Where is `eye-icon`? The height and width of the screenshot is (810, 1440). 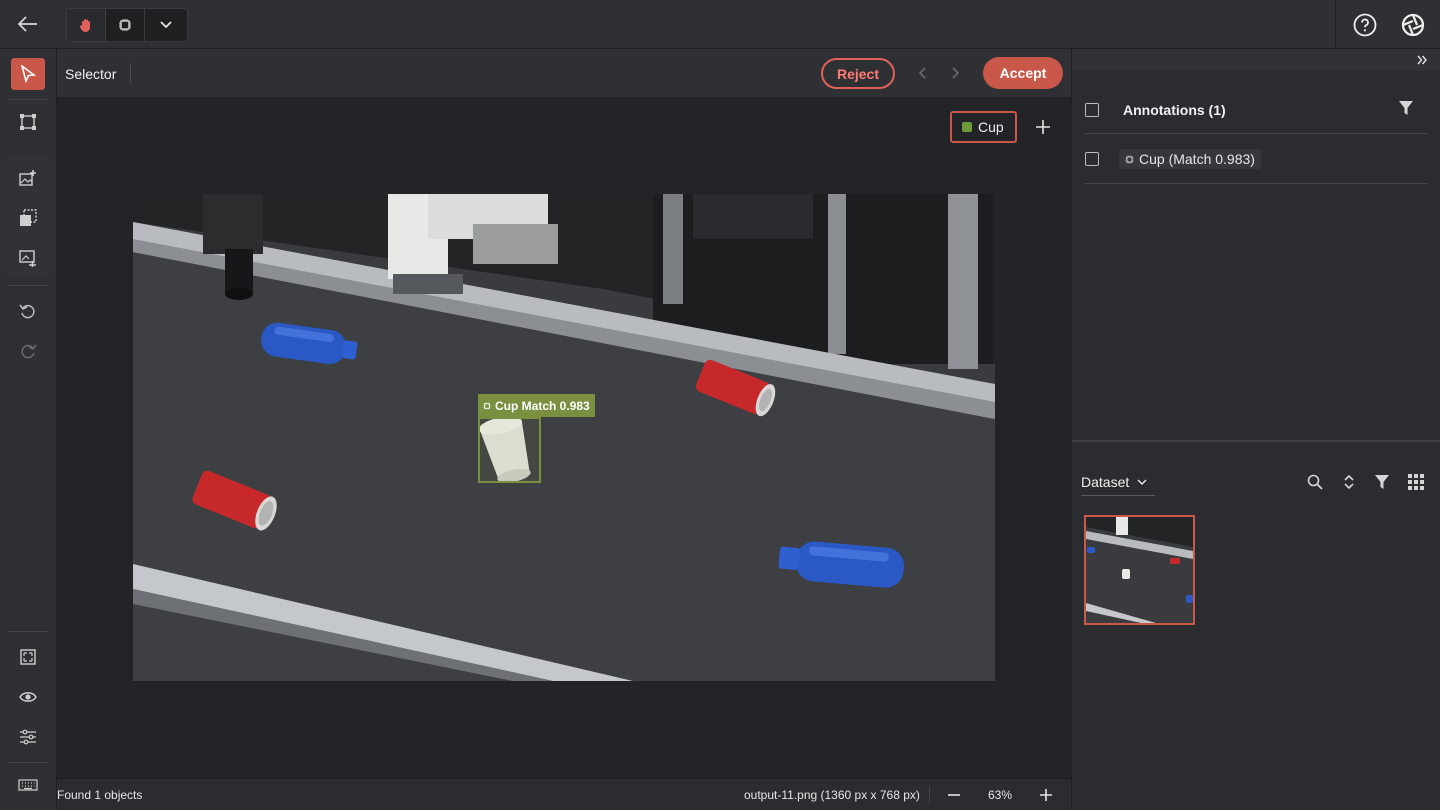
eye-icon is located at coordinates (28, 697).